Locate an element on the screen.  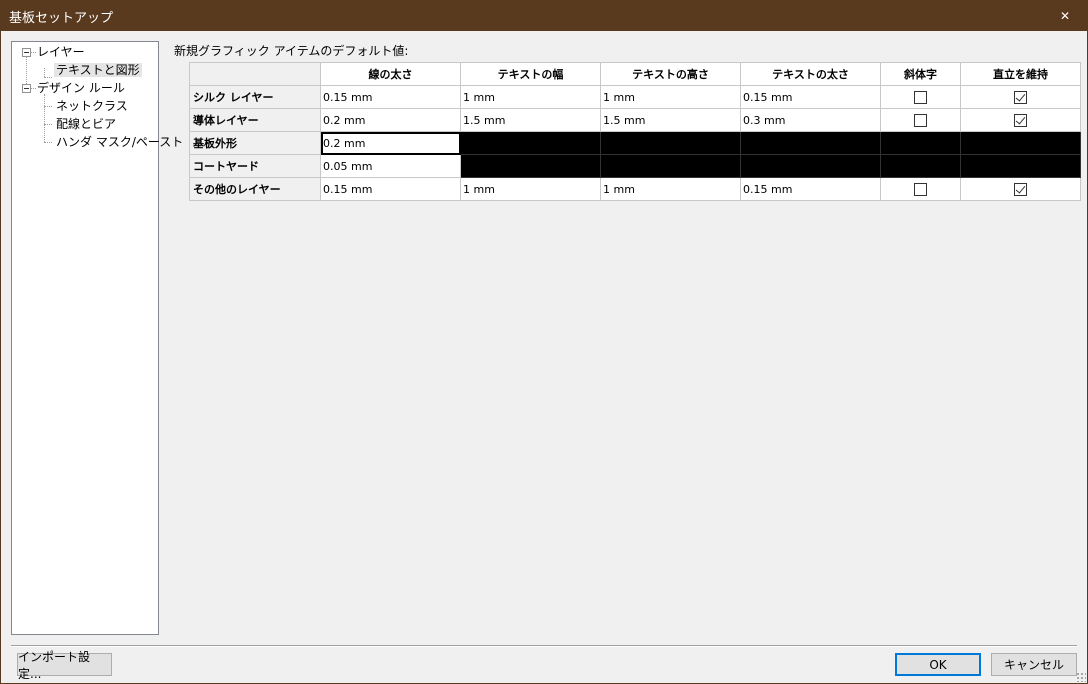
cell-line-thickness: 0.05 mm is located at coordinates (390, 166).